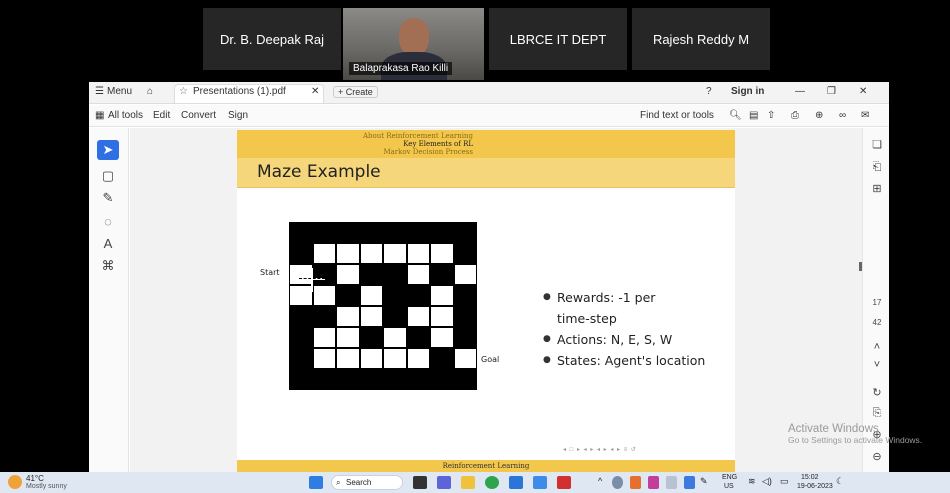 The width and height of the screenshot is (950, 493). Describe the element at coordinates (319, 172) in the screenshot. I see `slide-title: Maze Example` at that location.